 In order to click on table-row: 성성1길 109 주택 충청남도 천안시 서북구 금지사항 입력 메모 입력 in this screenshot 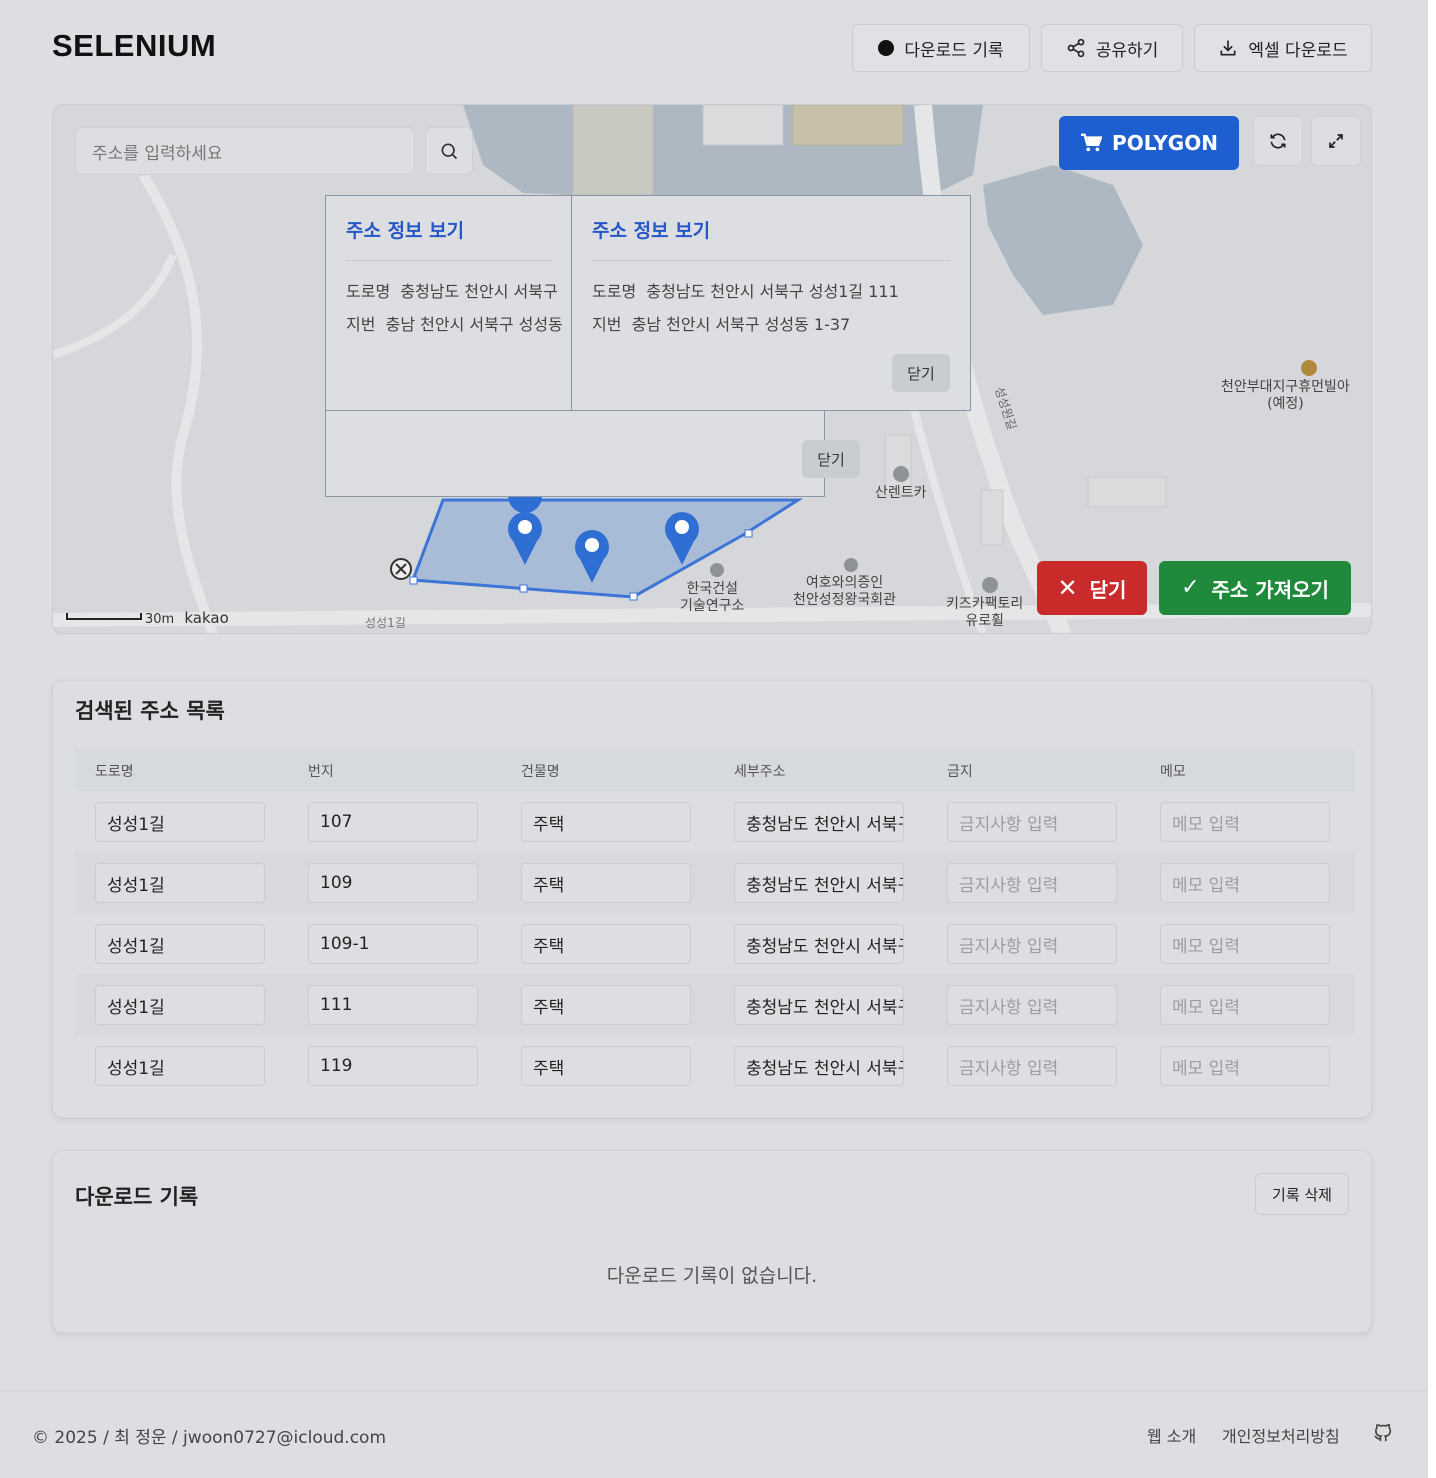, I will do `click(715, 882)`.